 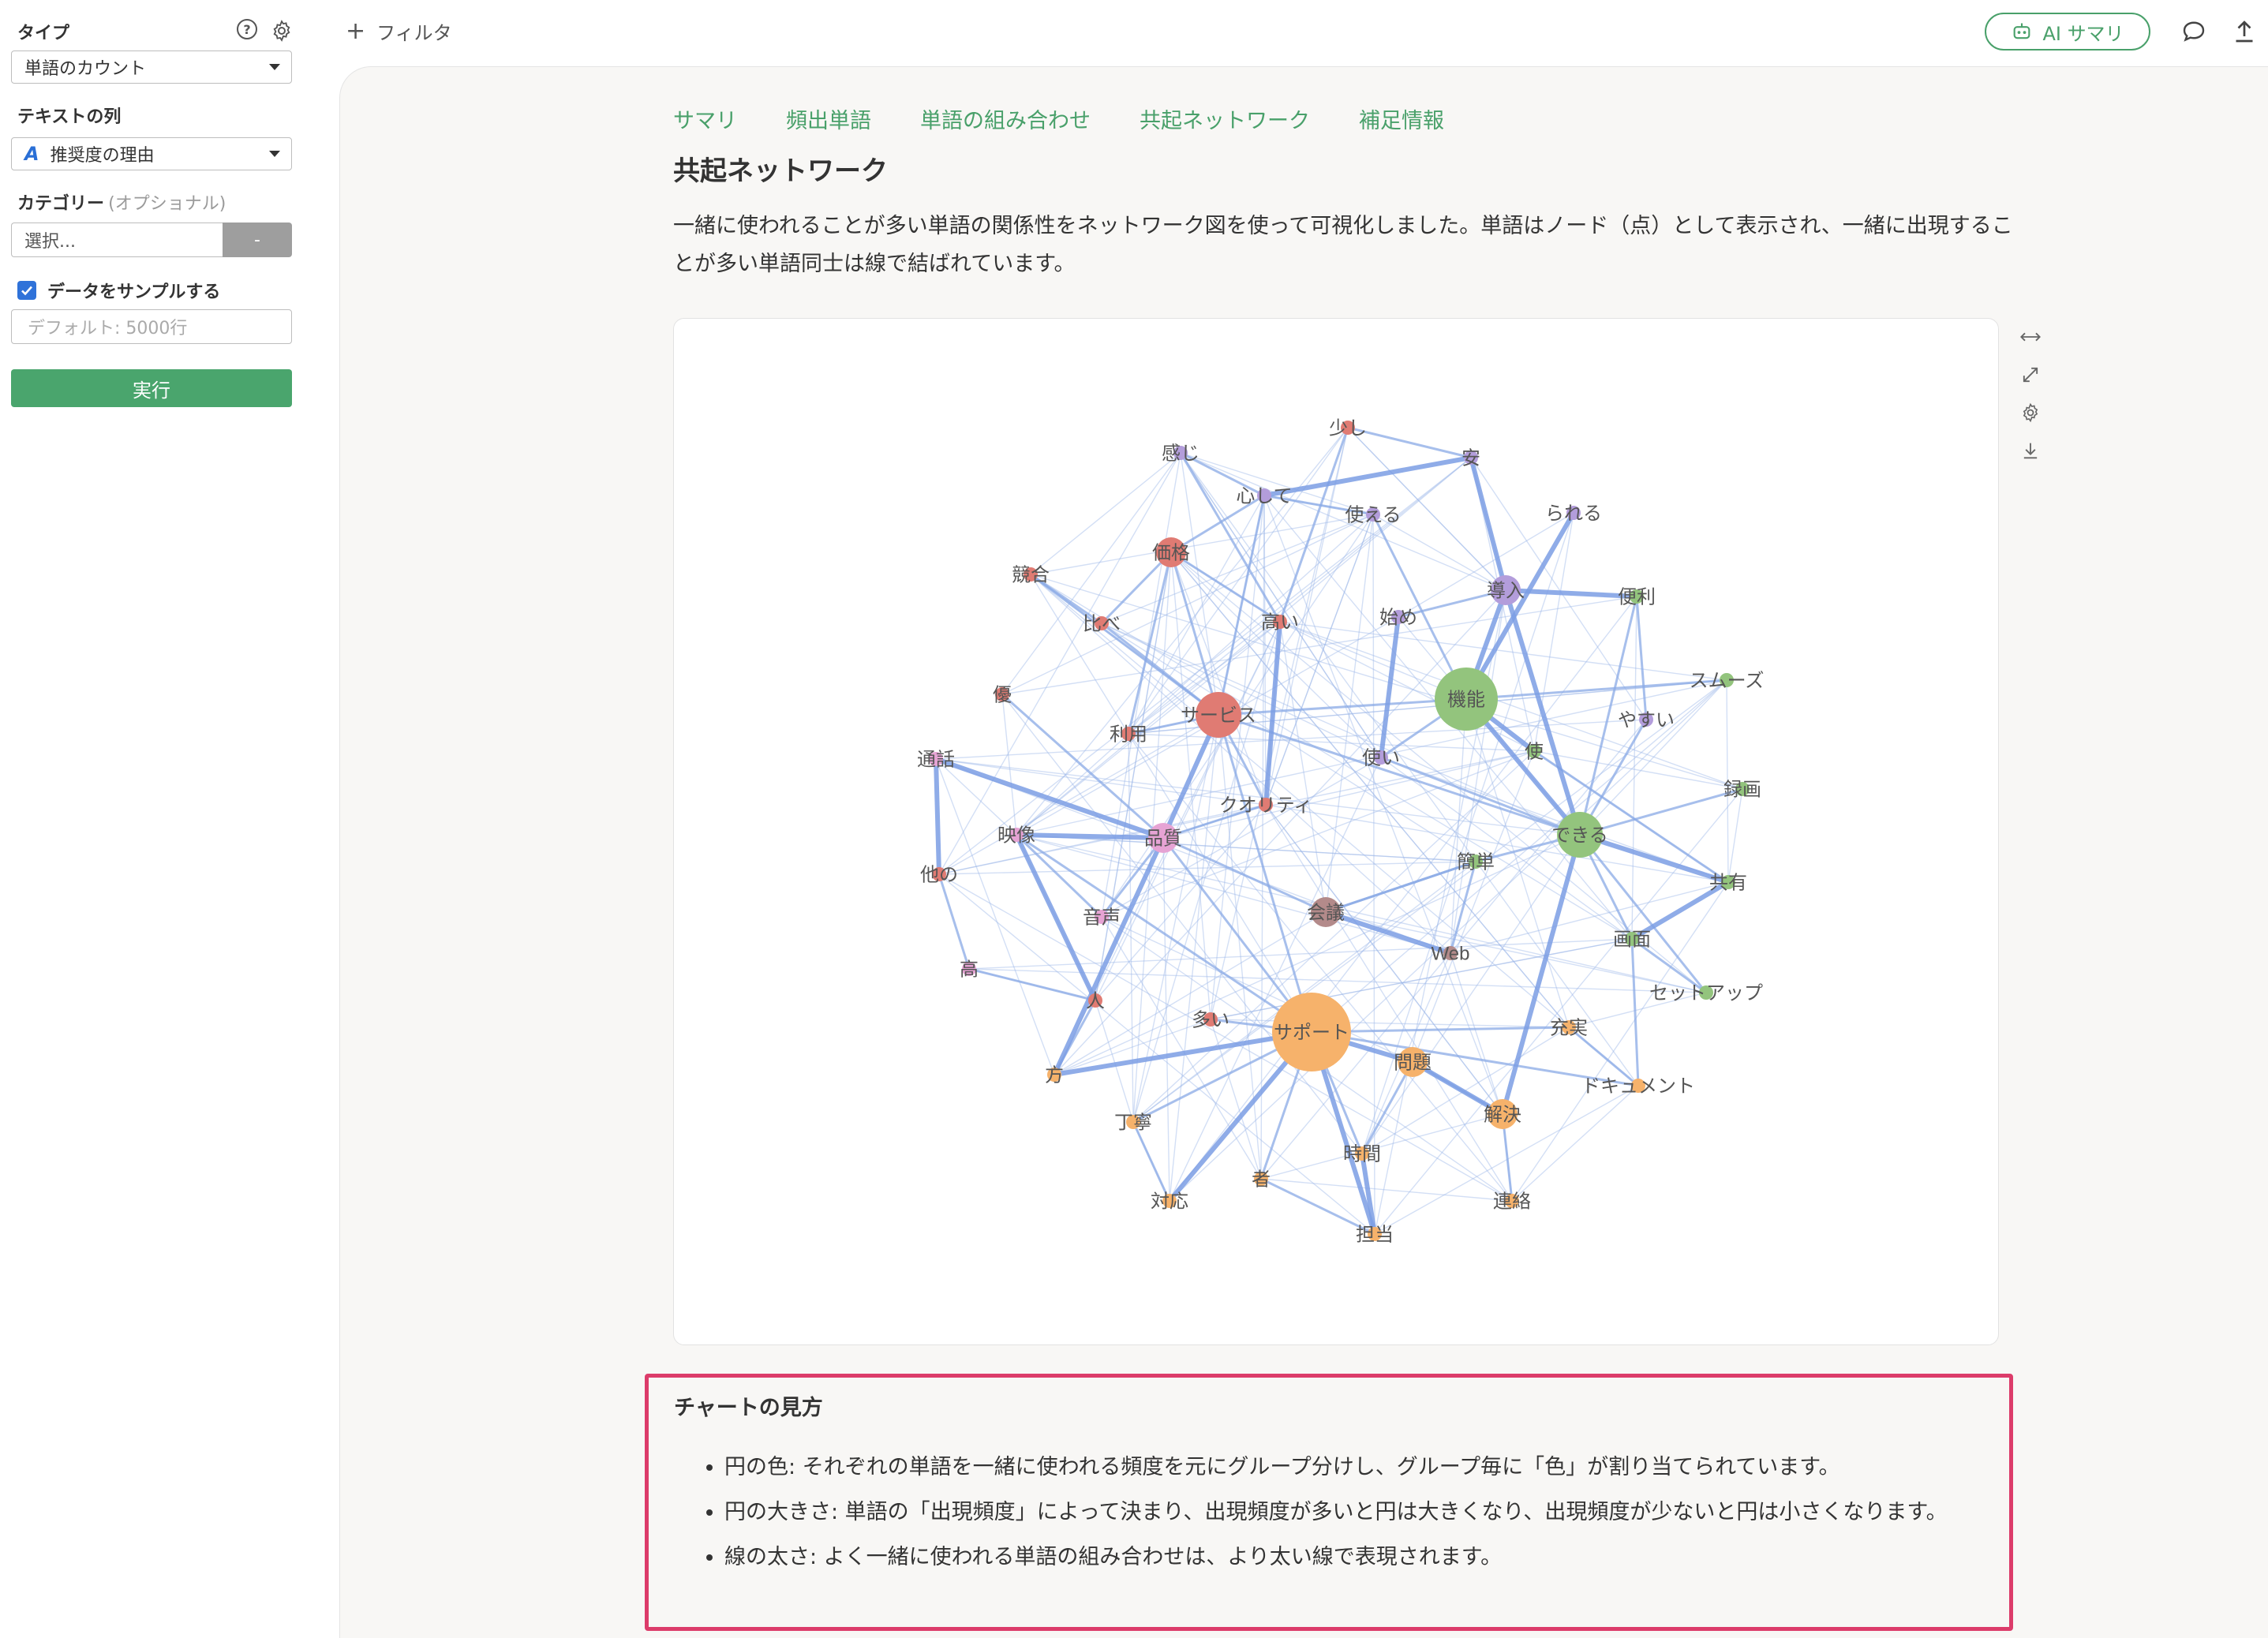 I want to click on network-node: 音声, so click(x=1102, y=917).